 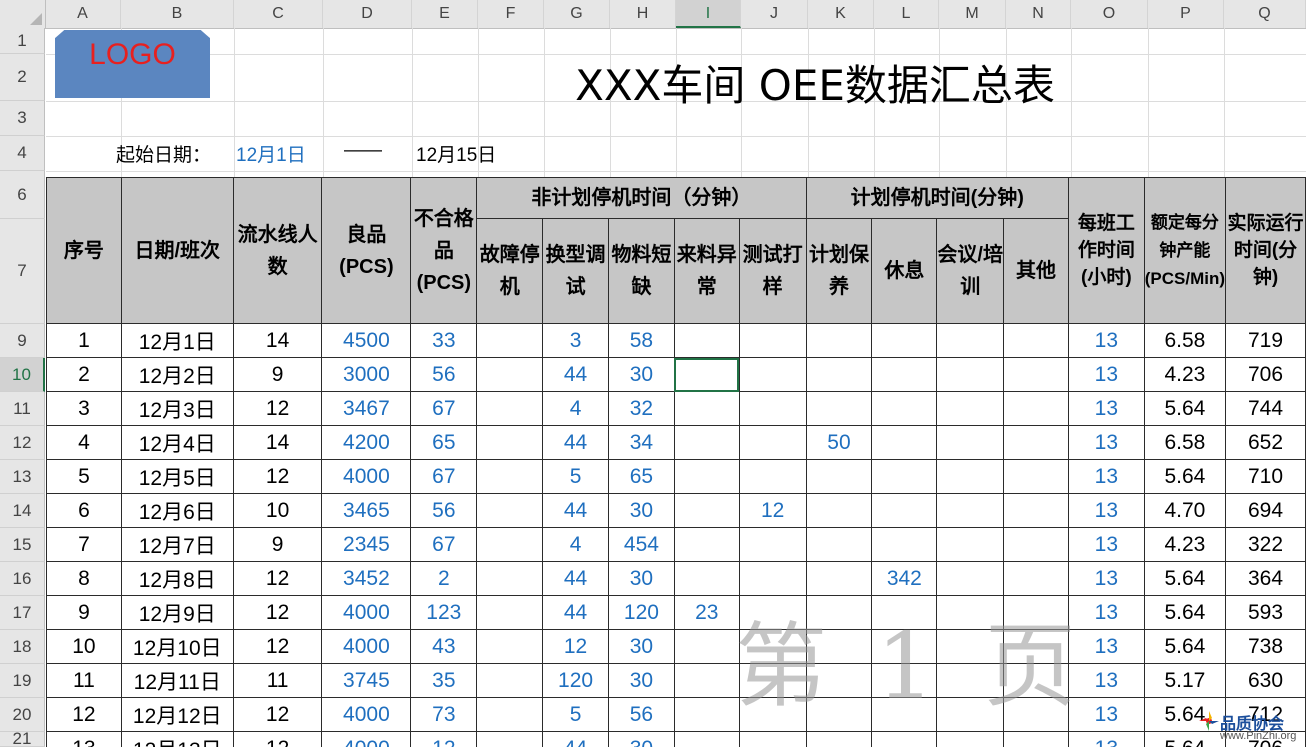 I want to click on start-date-value: 12月1日, so click(x=271, y=153).